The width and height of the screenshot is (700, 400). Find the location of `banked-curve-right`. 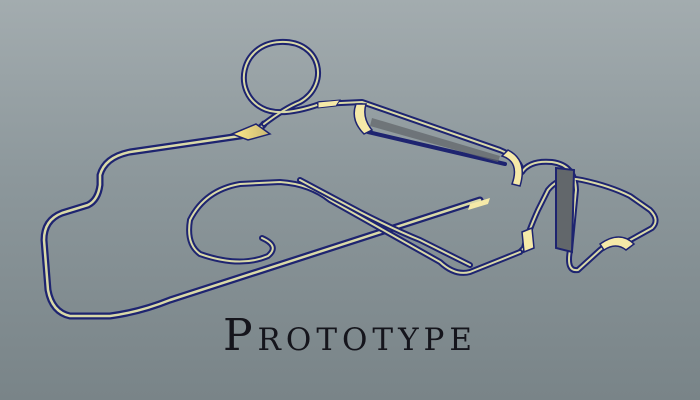

banked-curve-right is located at coordinates (511, 168).